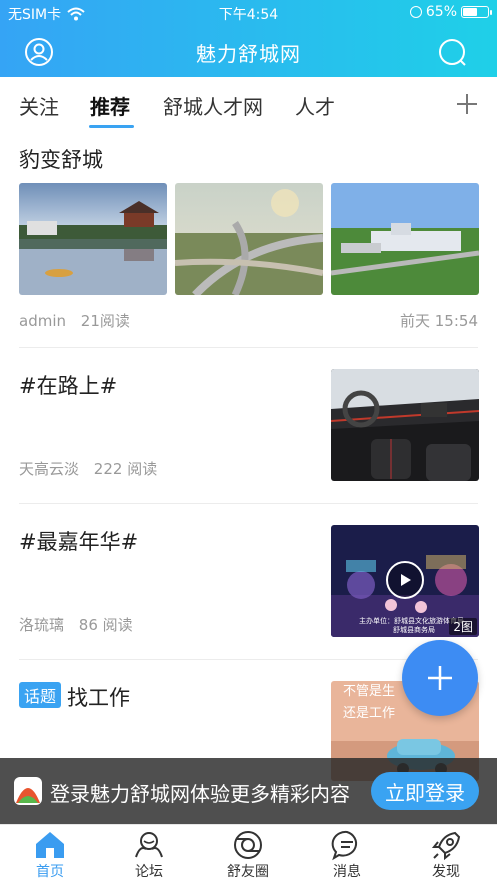  Describe the element at coordinates (414, 630) in the screenshot. I see `video-caption: 舒城县商务局` at that location.